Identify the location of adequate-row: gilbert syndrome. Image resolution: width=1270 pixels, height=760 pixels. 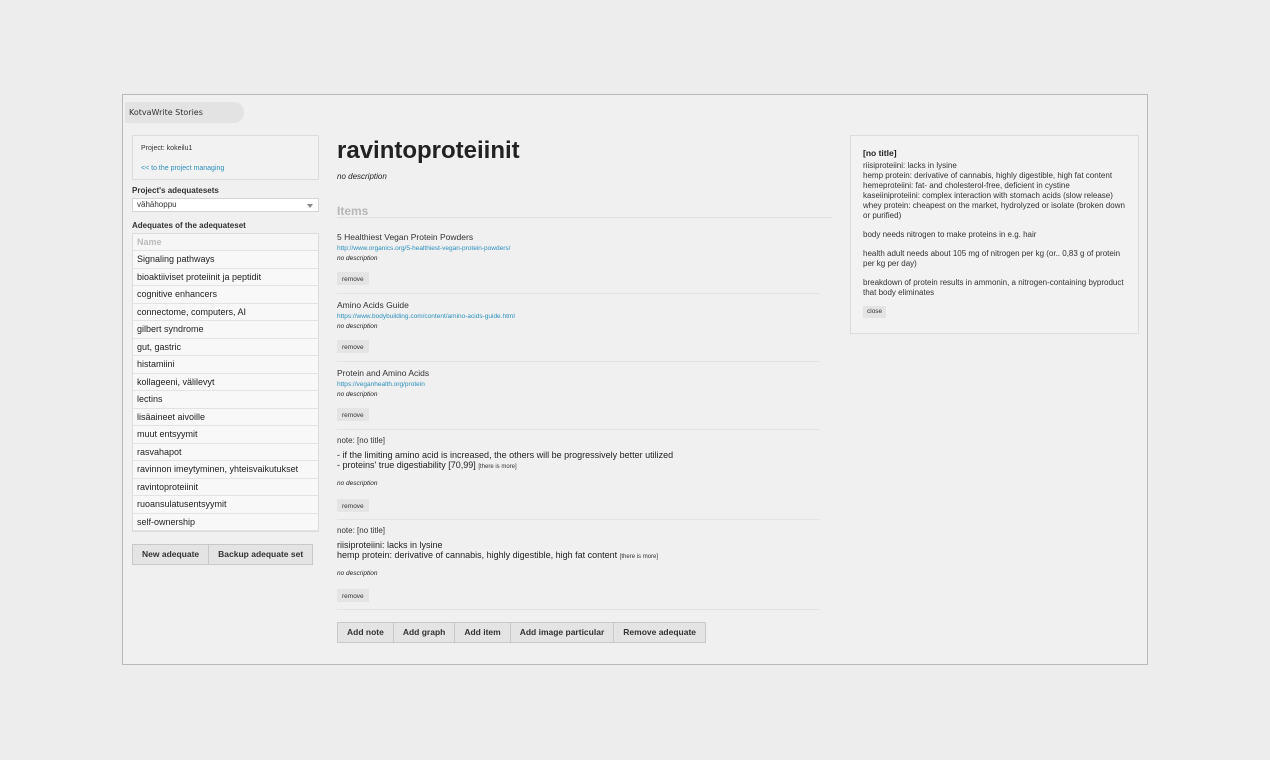
(225, 330).